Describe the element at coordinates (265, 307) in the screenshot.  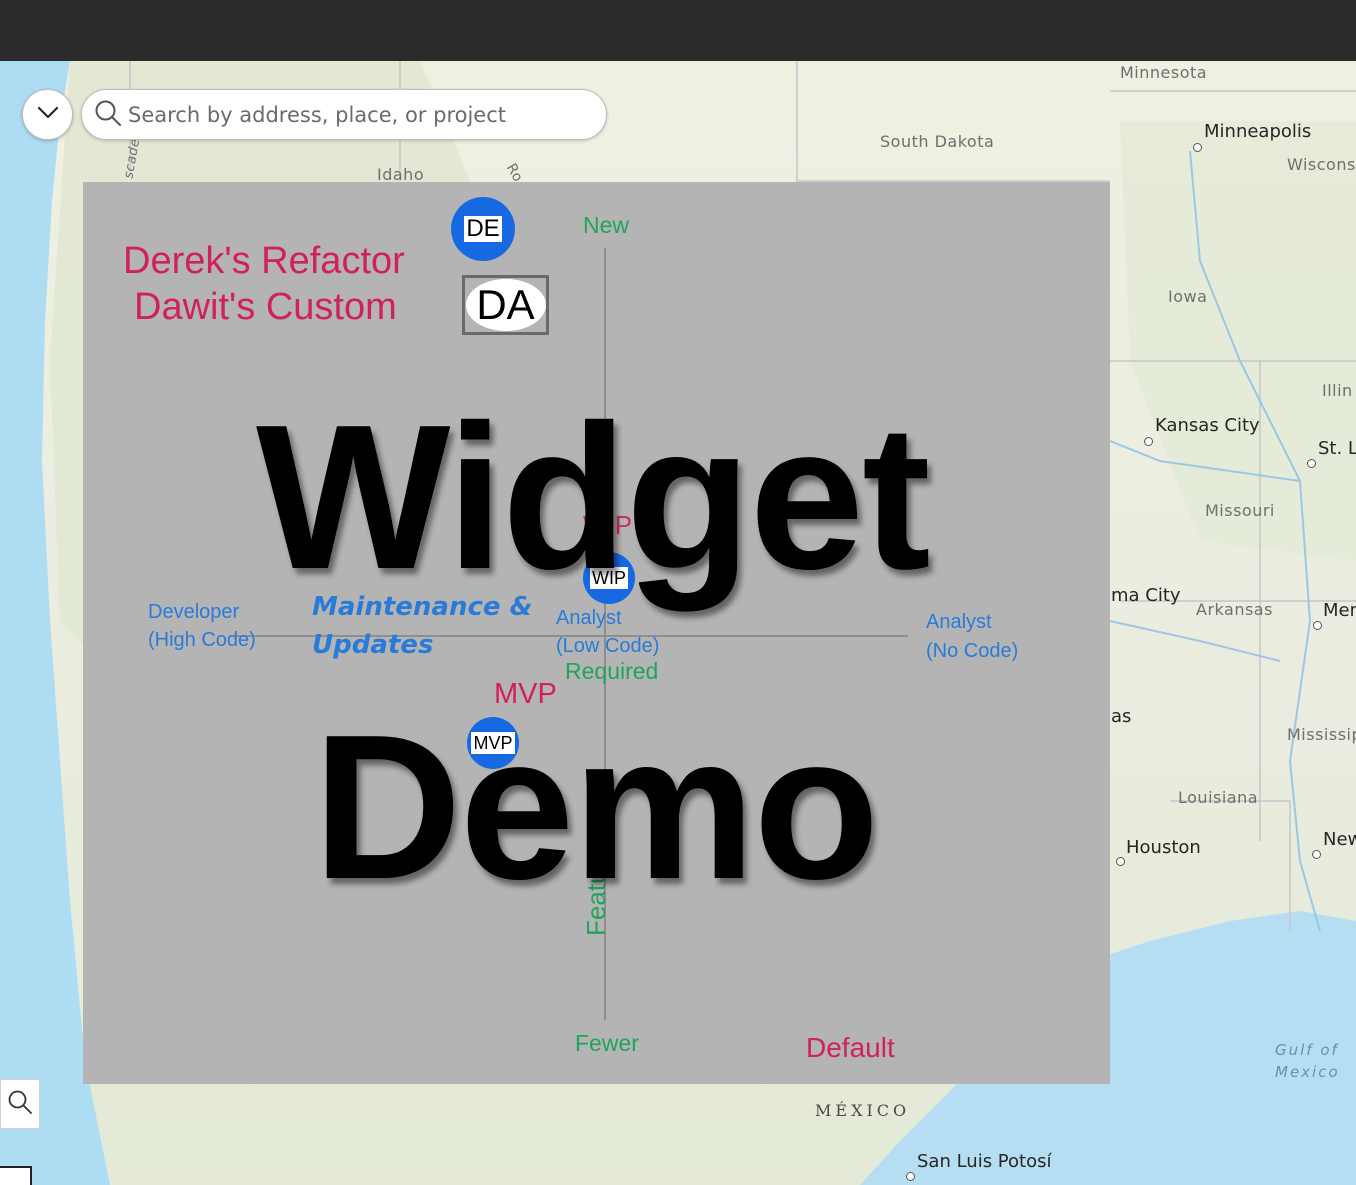
I see `legend-line-dawit: Dawit's Custom` at that location.